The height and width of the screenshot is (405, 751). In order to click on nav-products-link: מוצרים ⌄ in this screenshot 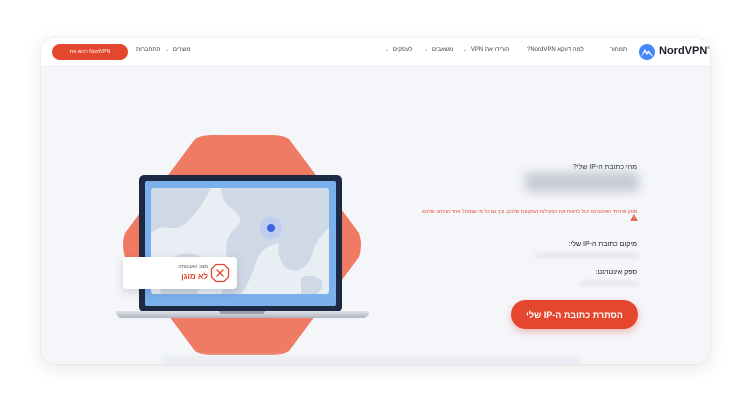, I will do `click(178, 50)`.